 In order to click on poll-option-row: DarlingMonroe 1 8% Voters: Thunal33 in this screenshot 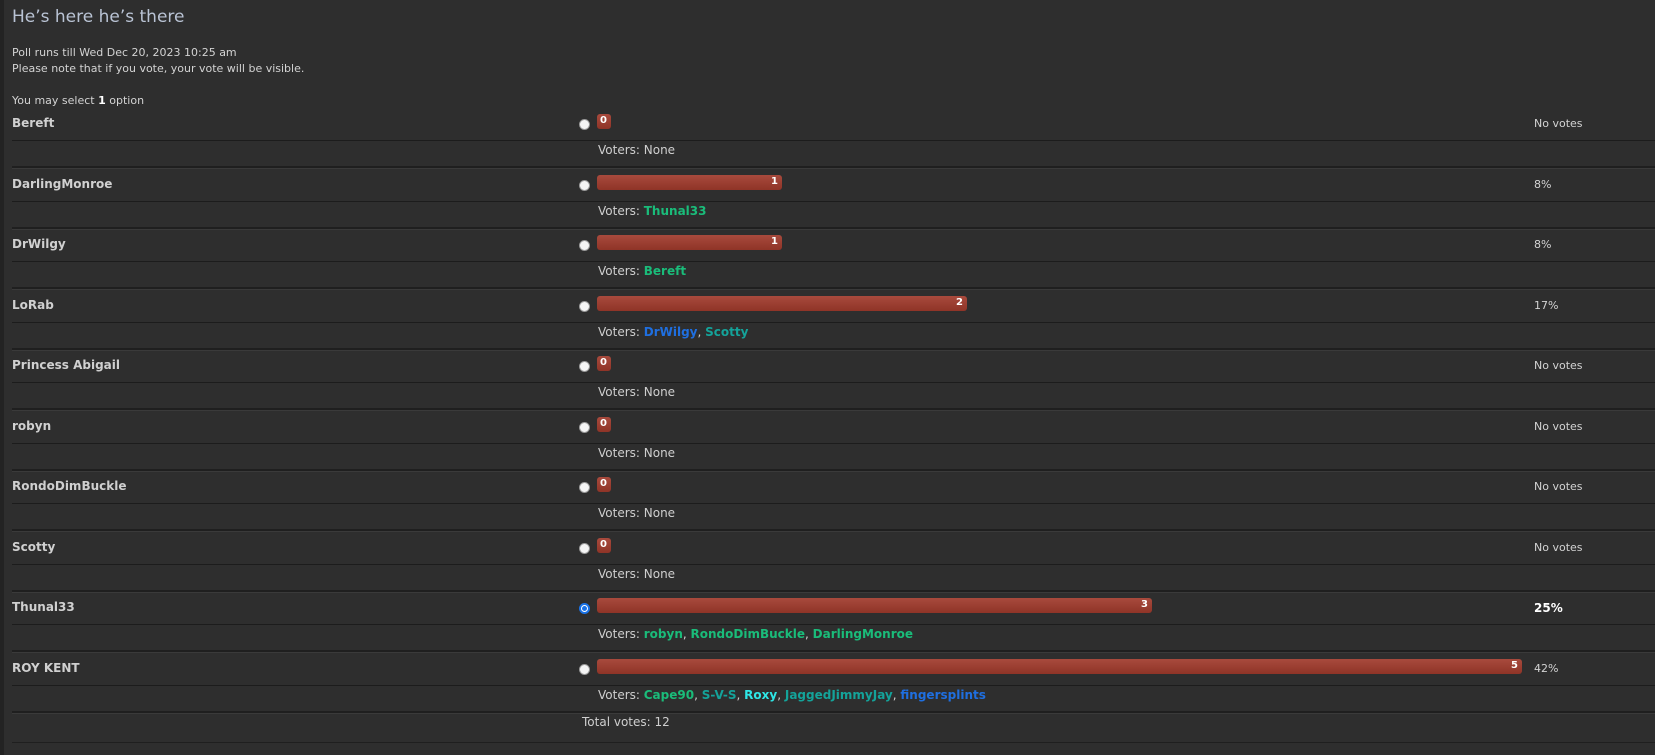, I will do `click(833, 201)`.